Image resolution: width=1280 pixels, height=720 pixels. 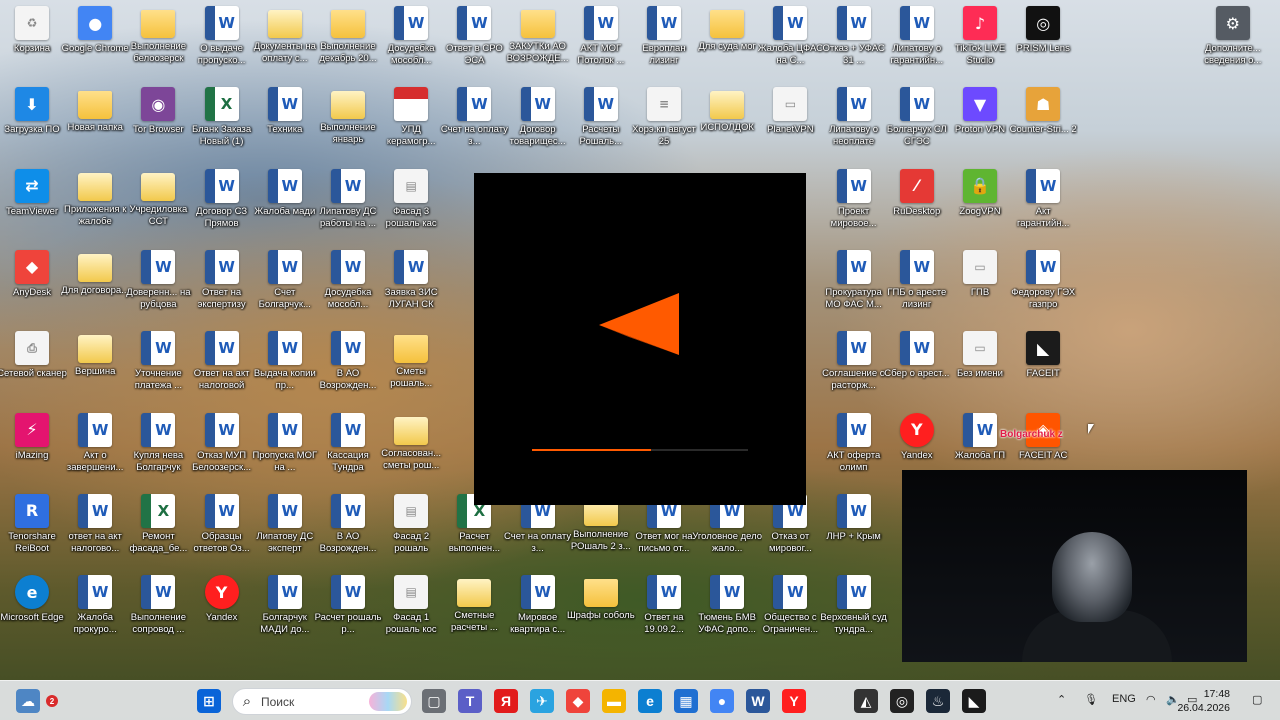 I want to click on desktop-icon: ⬇ Загрузка ПО, so click(x=33, y=120).